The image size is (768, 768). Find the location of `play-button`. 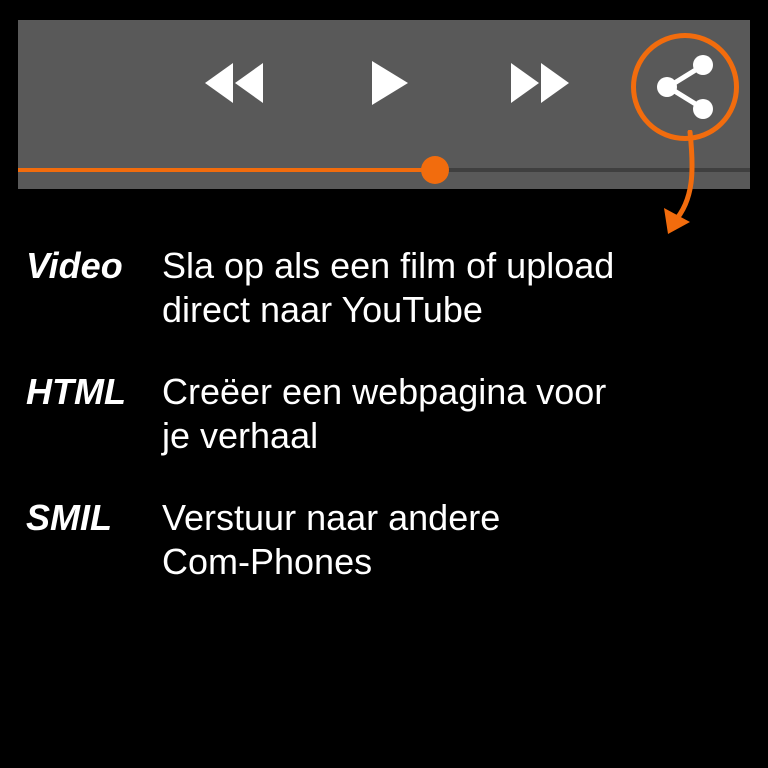

play-button is located at coordinates (390, 83).